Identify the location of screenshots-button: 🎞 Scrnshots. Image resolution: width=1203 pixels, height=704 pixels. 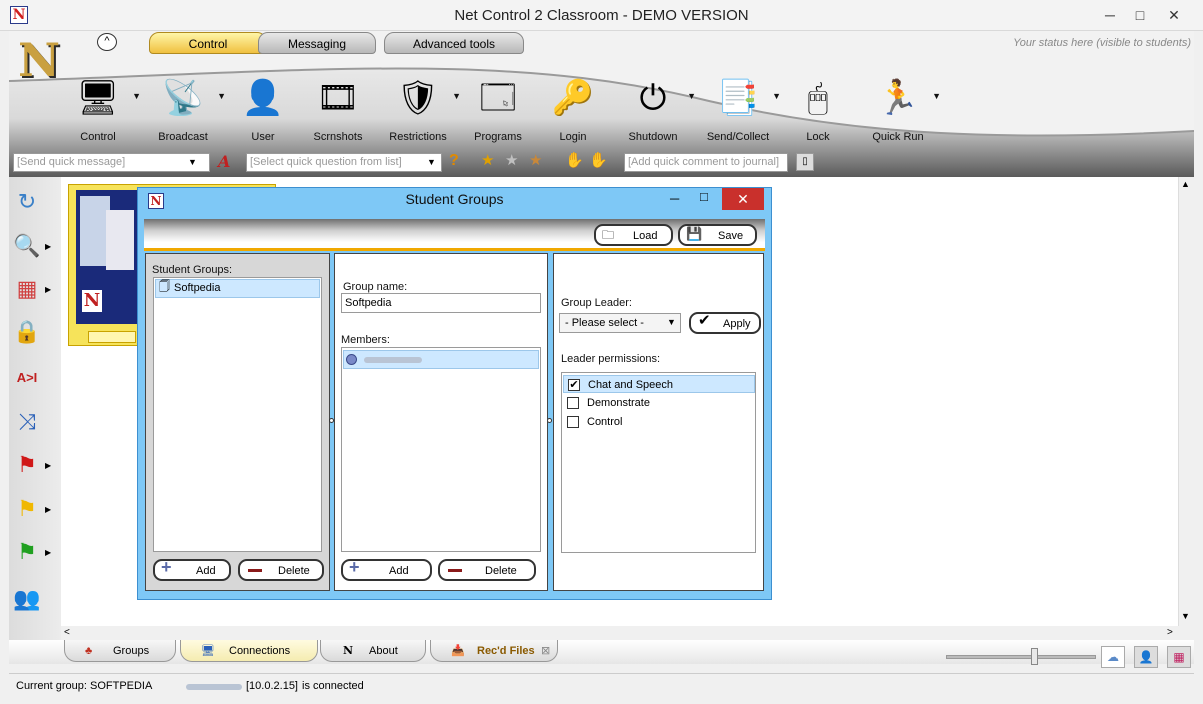
(338, 110).